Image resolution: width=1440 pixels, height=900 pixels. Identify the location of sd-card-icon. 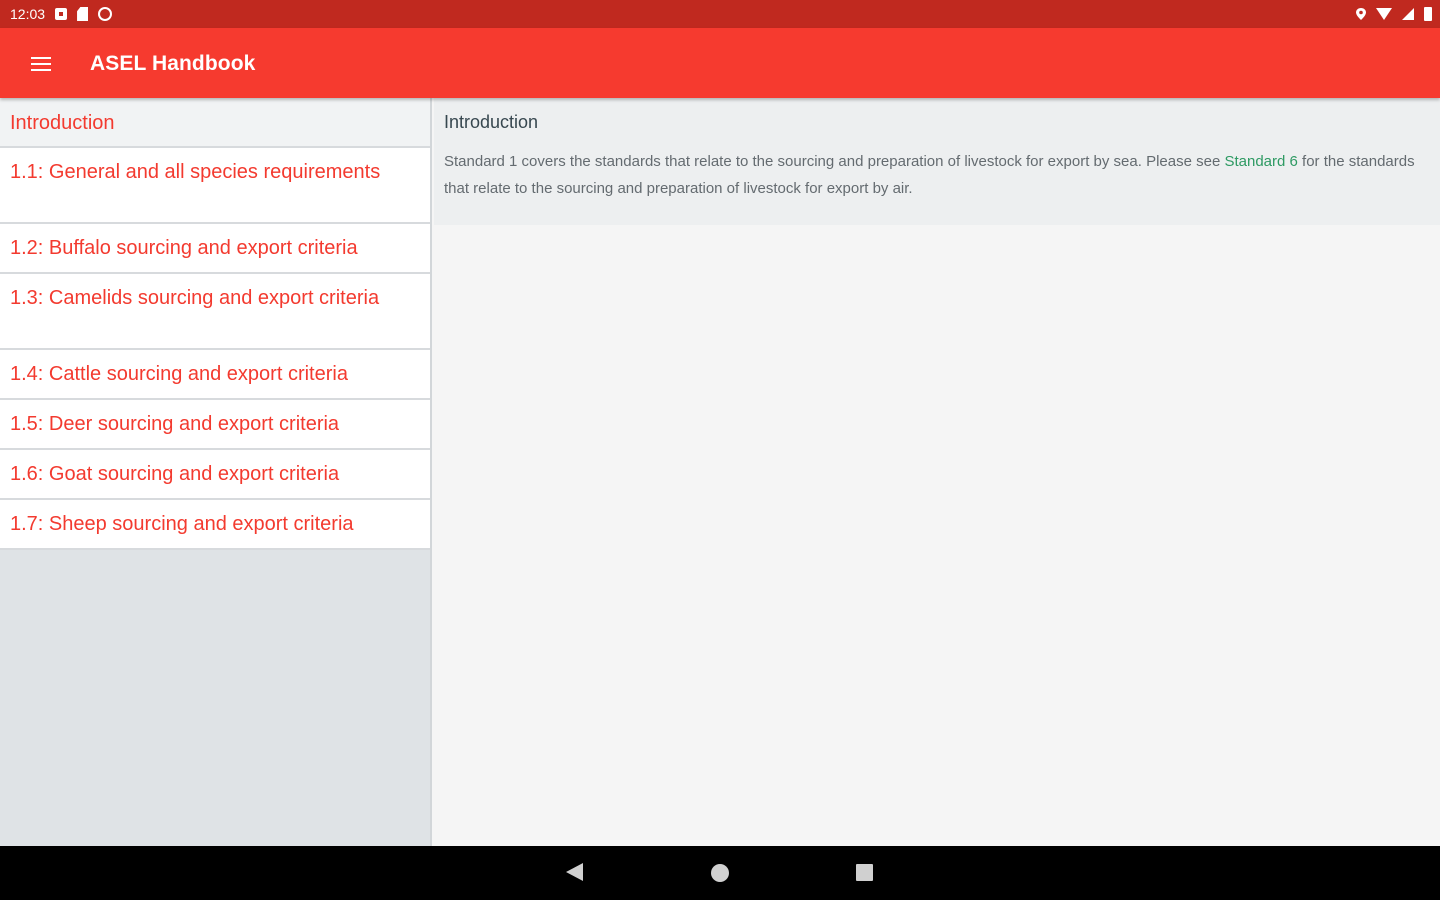
(83, 14).